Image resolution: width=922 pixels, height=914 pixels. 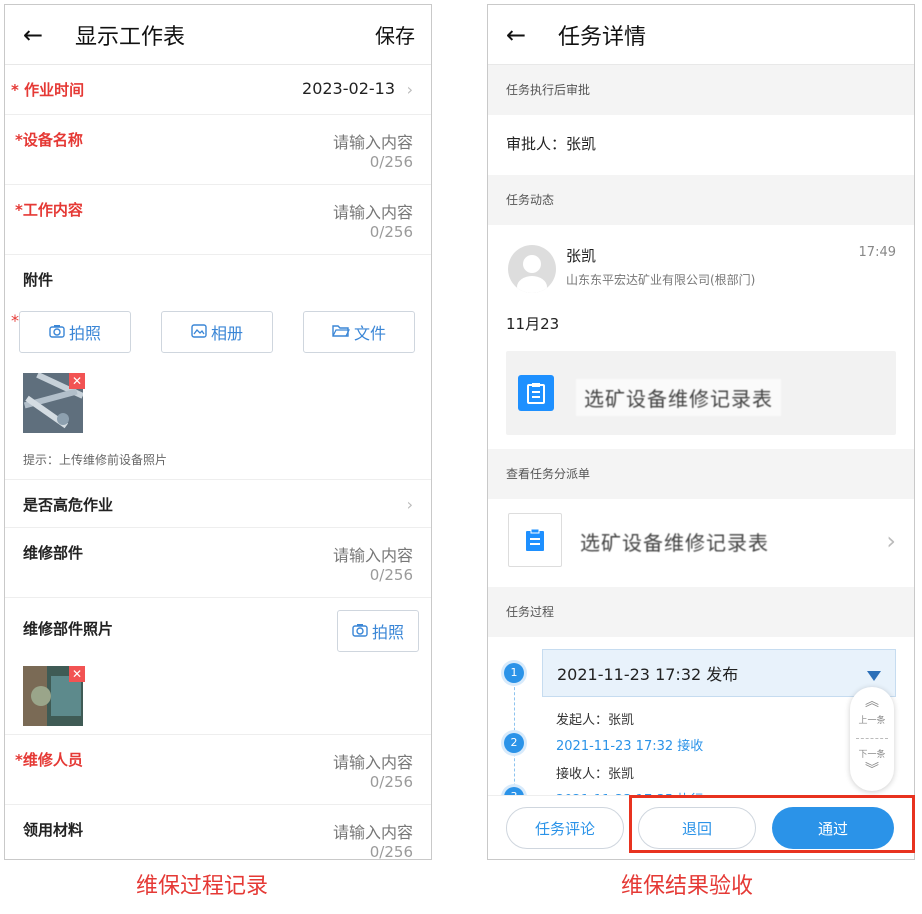 What do you see at coordinates (218, 666) in the screenshot?
I see `parts-photo-section: 维修部件照片 拍照 ✕` at bounding box center [218, 666].